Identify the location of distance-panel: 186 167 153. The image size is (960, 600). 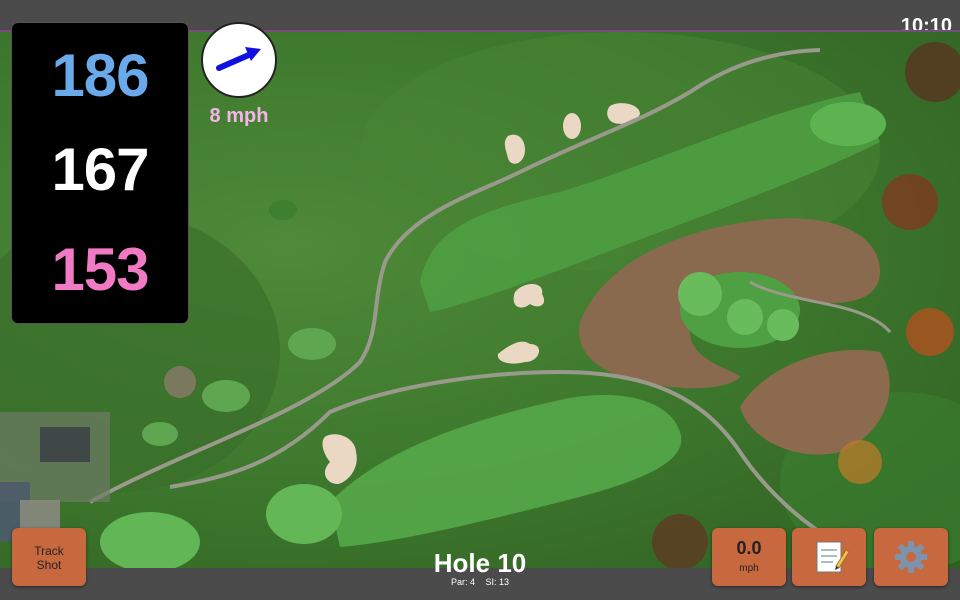
(100, 173).